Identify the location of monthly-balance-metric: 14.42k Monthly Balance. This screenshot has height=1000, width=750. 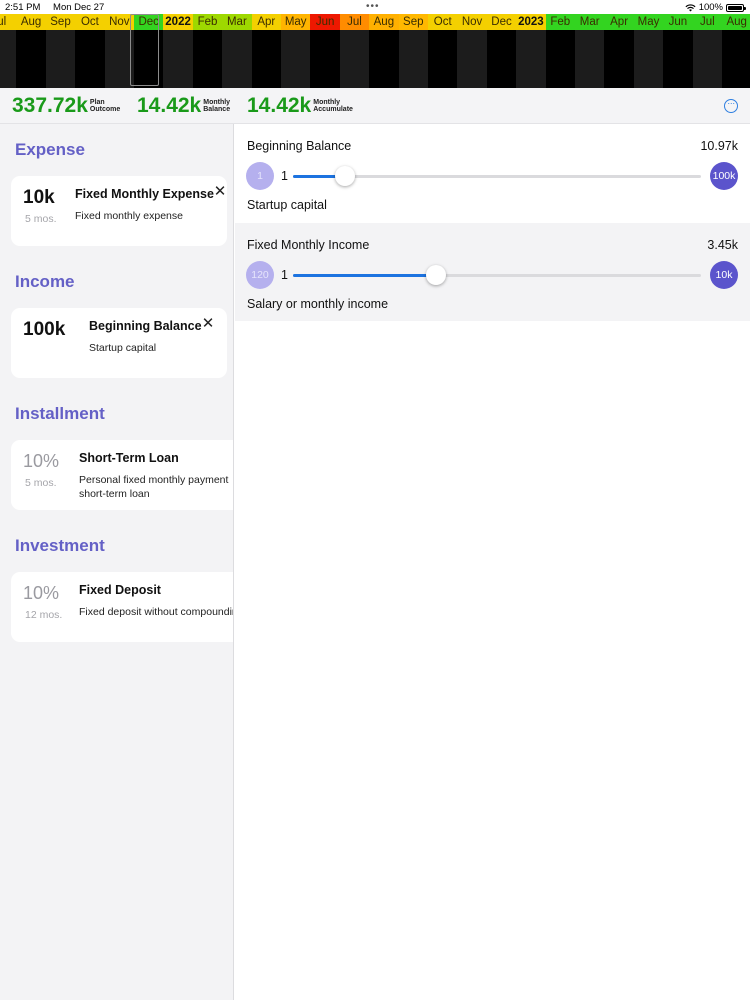
(183, 106).